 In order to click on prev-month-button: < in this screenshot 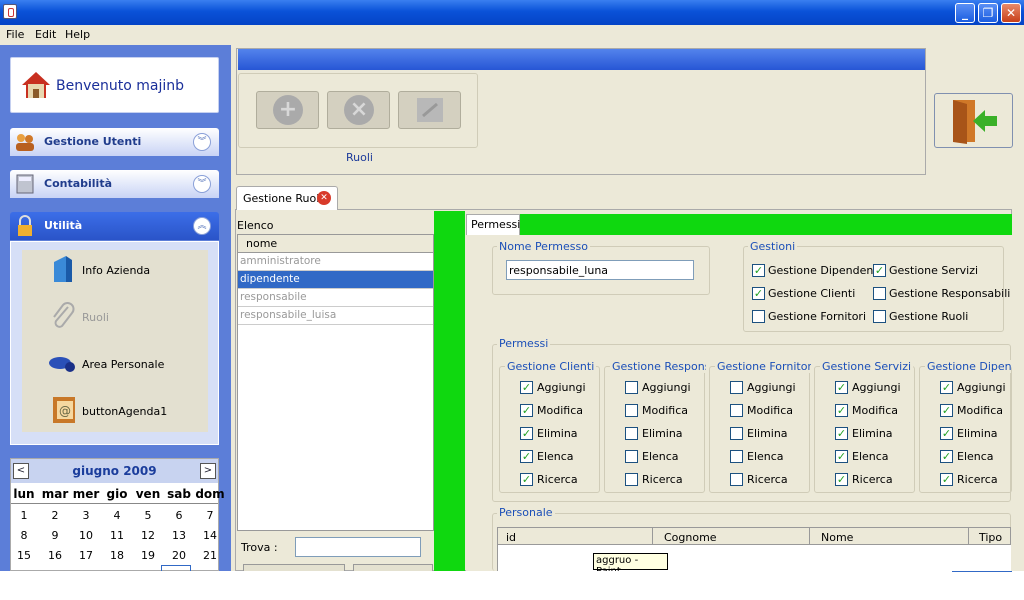, I will do `click(21, 471)`.